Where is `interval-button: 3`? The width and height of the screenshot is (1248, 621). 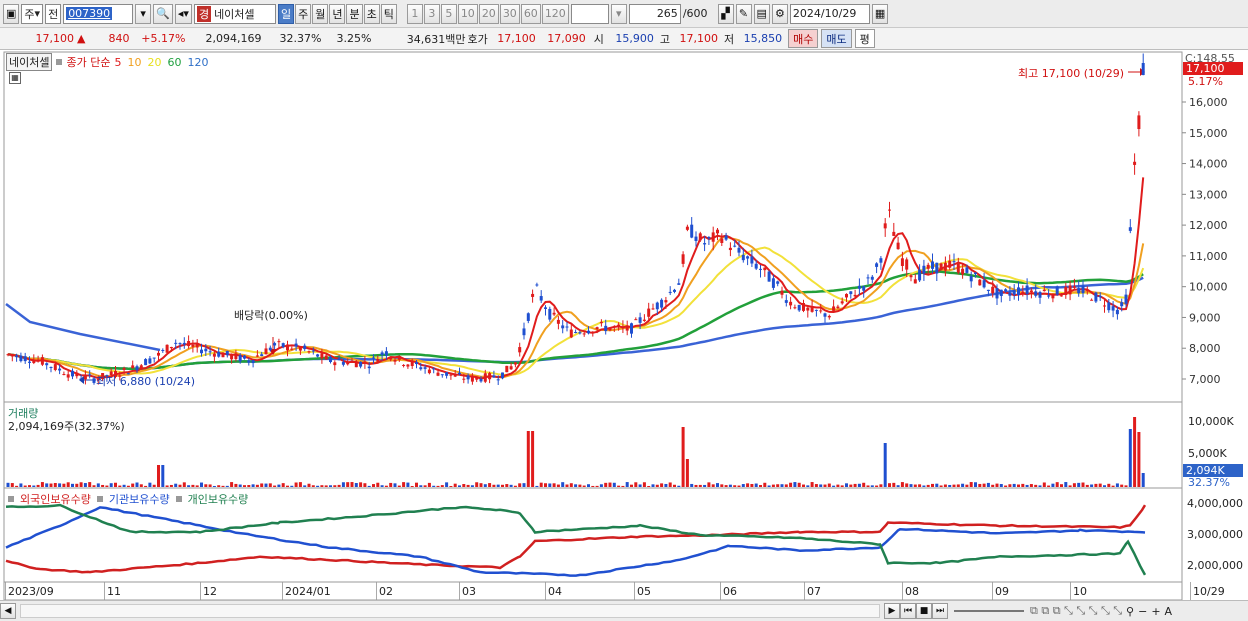 interval-button: 3 is located at coordinates (431, 13).